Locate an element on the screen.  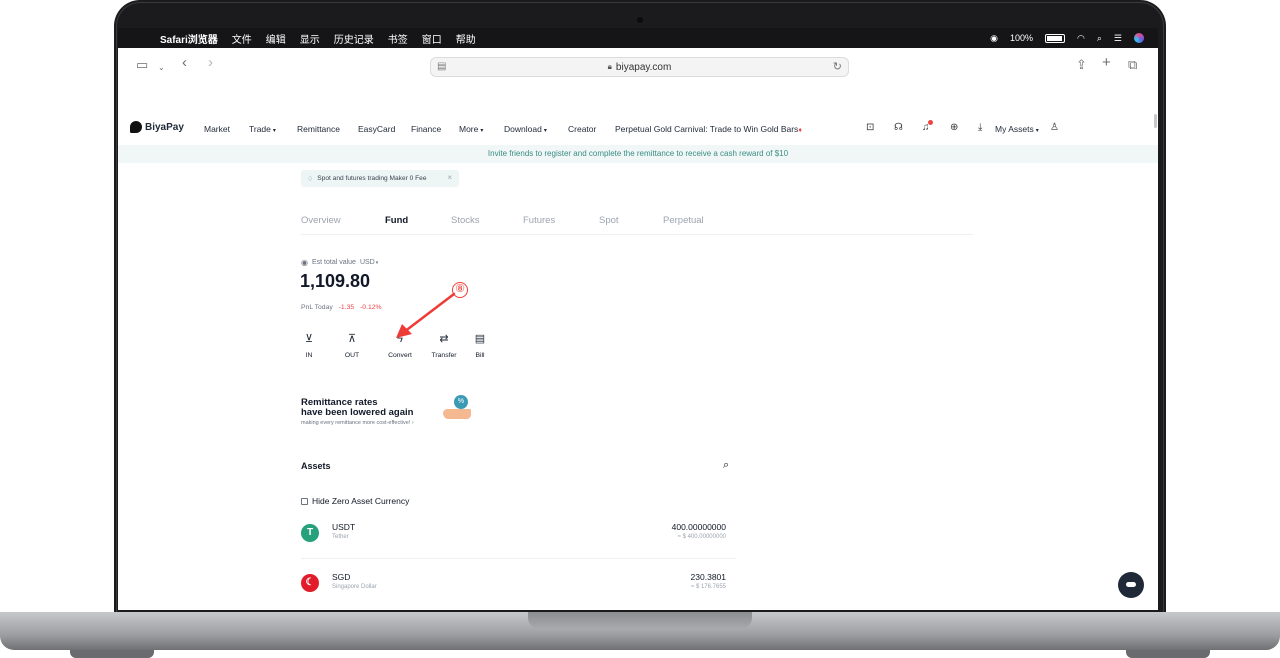
chat-support-button is located at coordinates (1131, 585).